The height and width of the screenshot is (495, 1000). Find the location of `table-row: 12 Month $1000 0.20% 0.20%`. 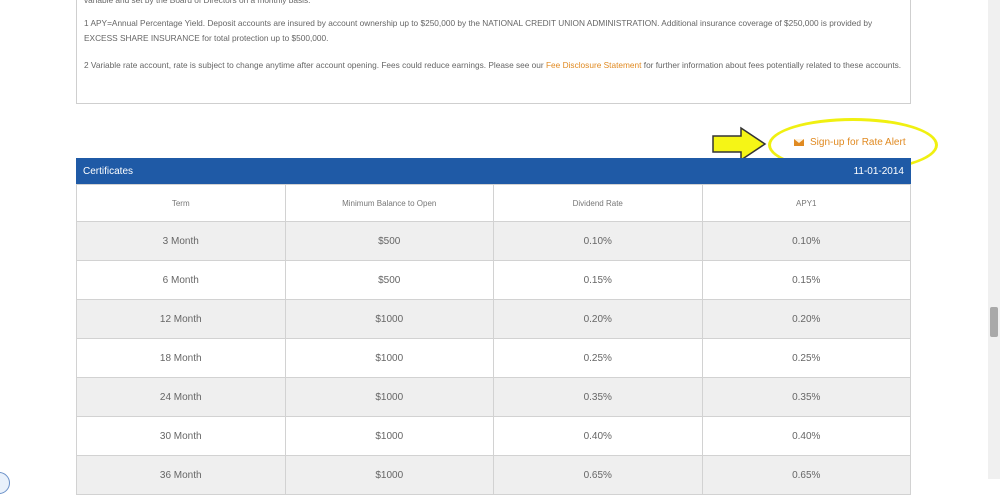

table-row: 12 Month $1000 0.20% 0.20% is located at coordinates (493, 319).